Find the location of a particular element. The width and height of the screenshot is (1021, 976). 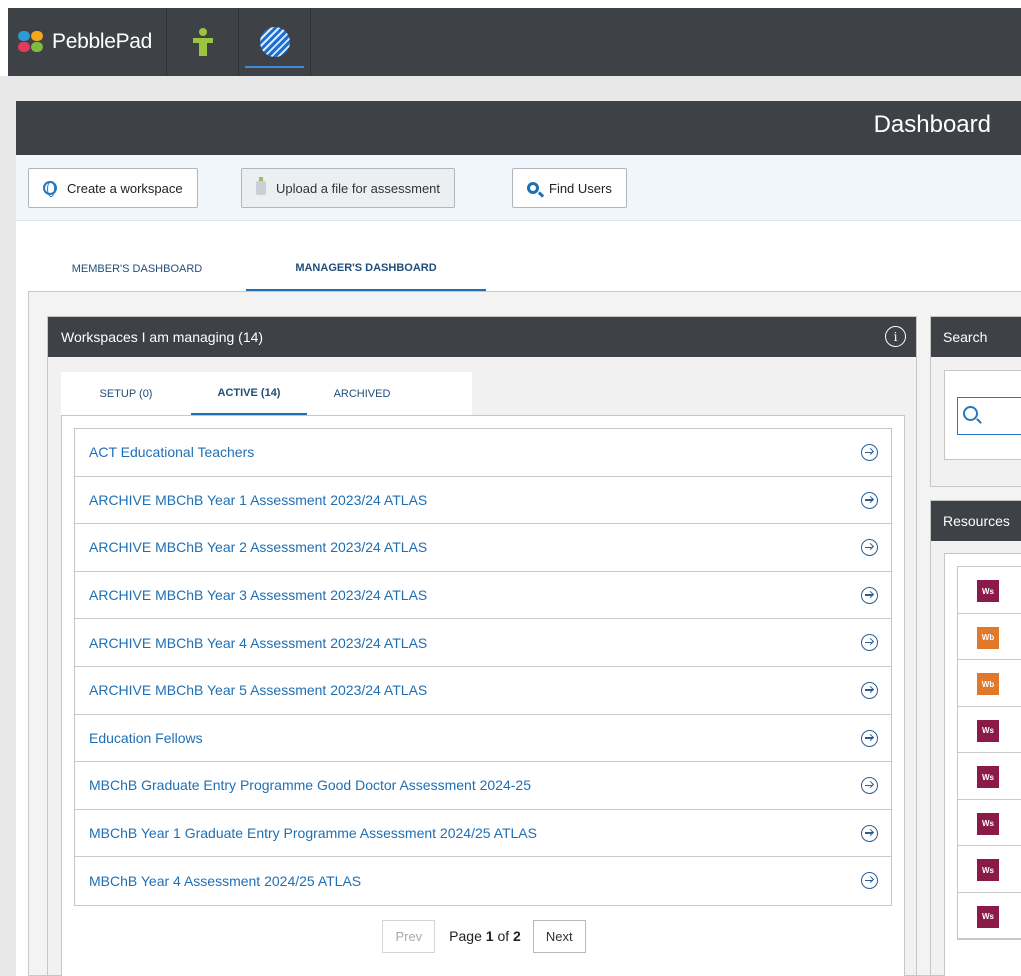

pebble-pocket-app-button is located at coordinates (203, 42).